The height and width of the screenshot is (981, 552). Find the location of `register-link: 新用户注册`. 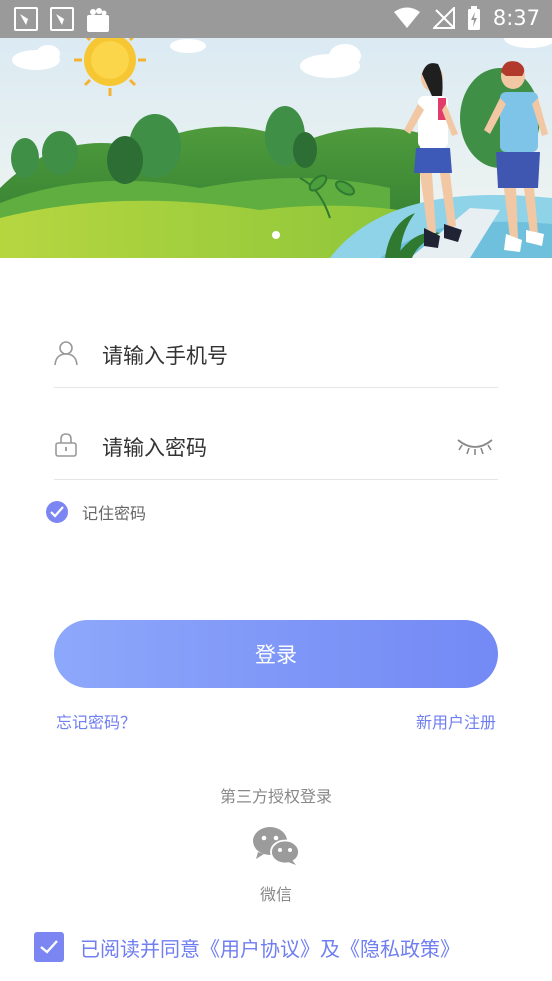

register-link: 新用户注册 is located at coordinates (456, 721).